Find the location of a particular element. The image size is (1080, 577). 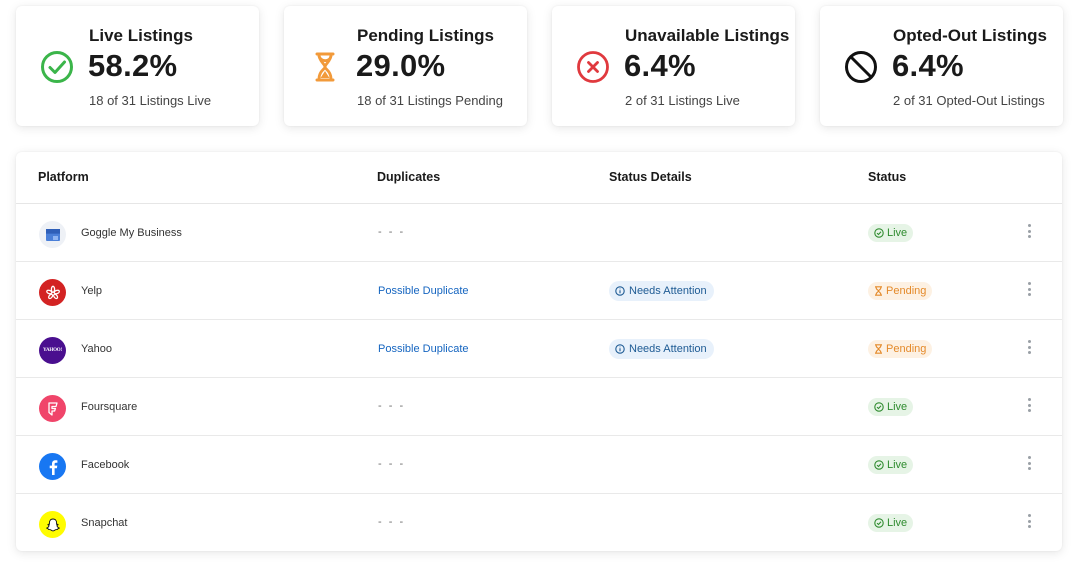

table-row: Foursquare - - - Live is located at coordinates (539, 407).